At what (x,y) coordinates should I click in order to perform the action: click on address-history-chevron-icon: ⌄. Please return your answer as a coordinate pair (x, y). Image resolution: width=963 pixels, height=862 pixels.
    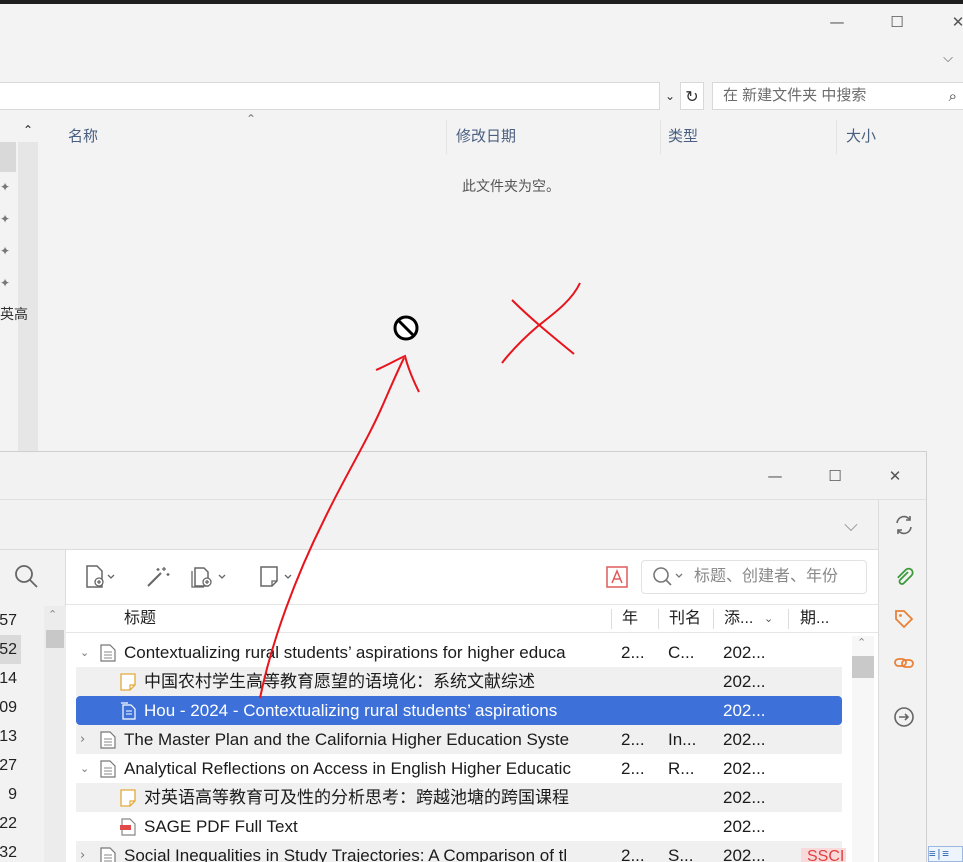
    Looking at the image, I should click on (670, 96).